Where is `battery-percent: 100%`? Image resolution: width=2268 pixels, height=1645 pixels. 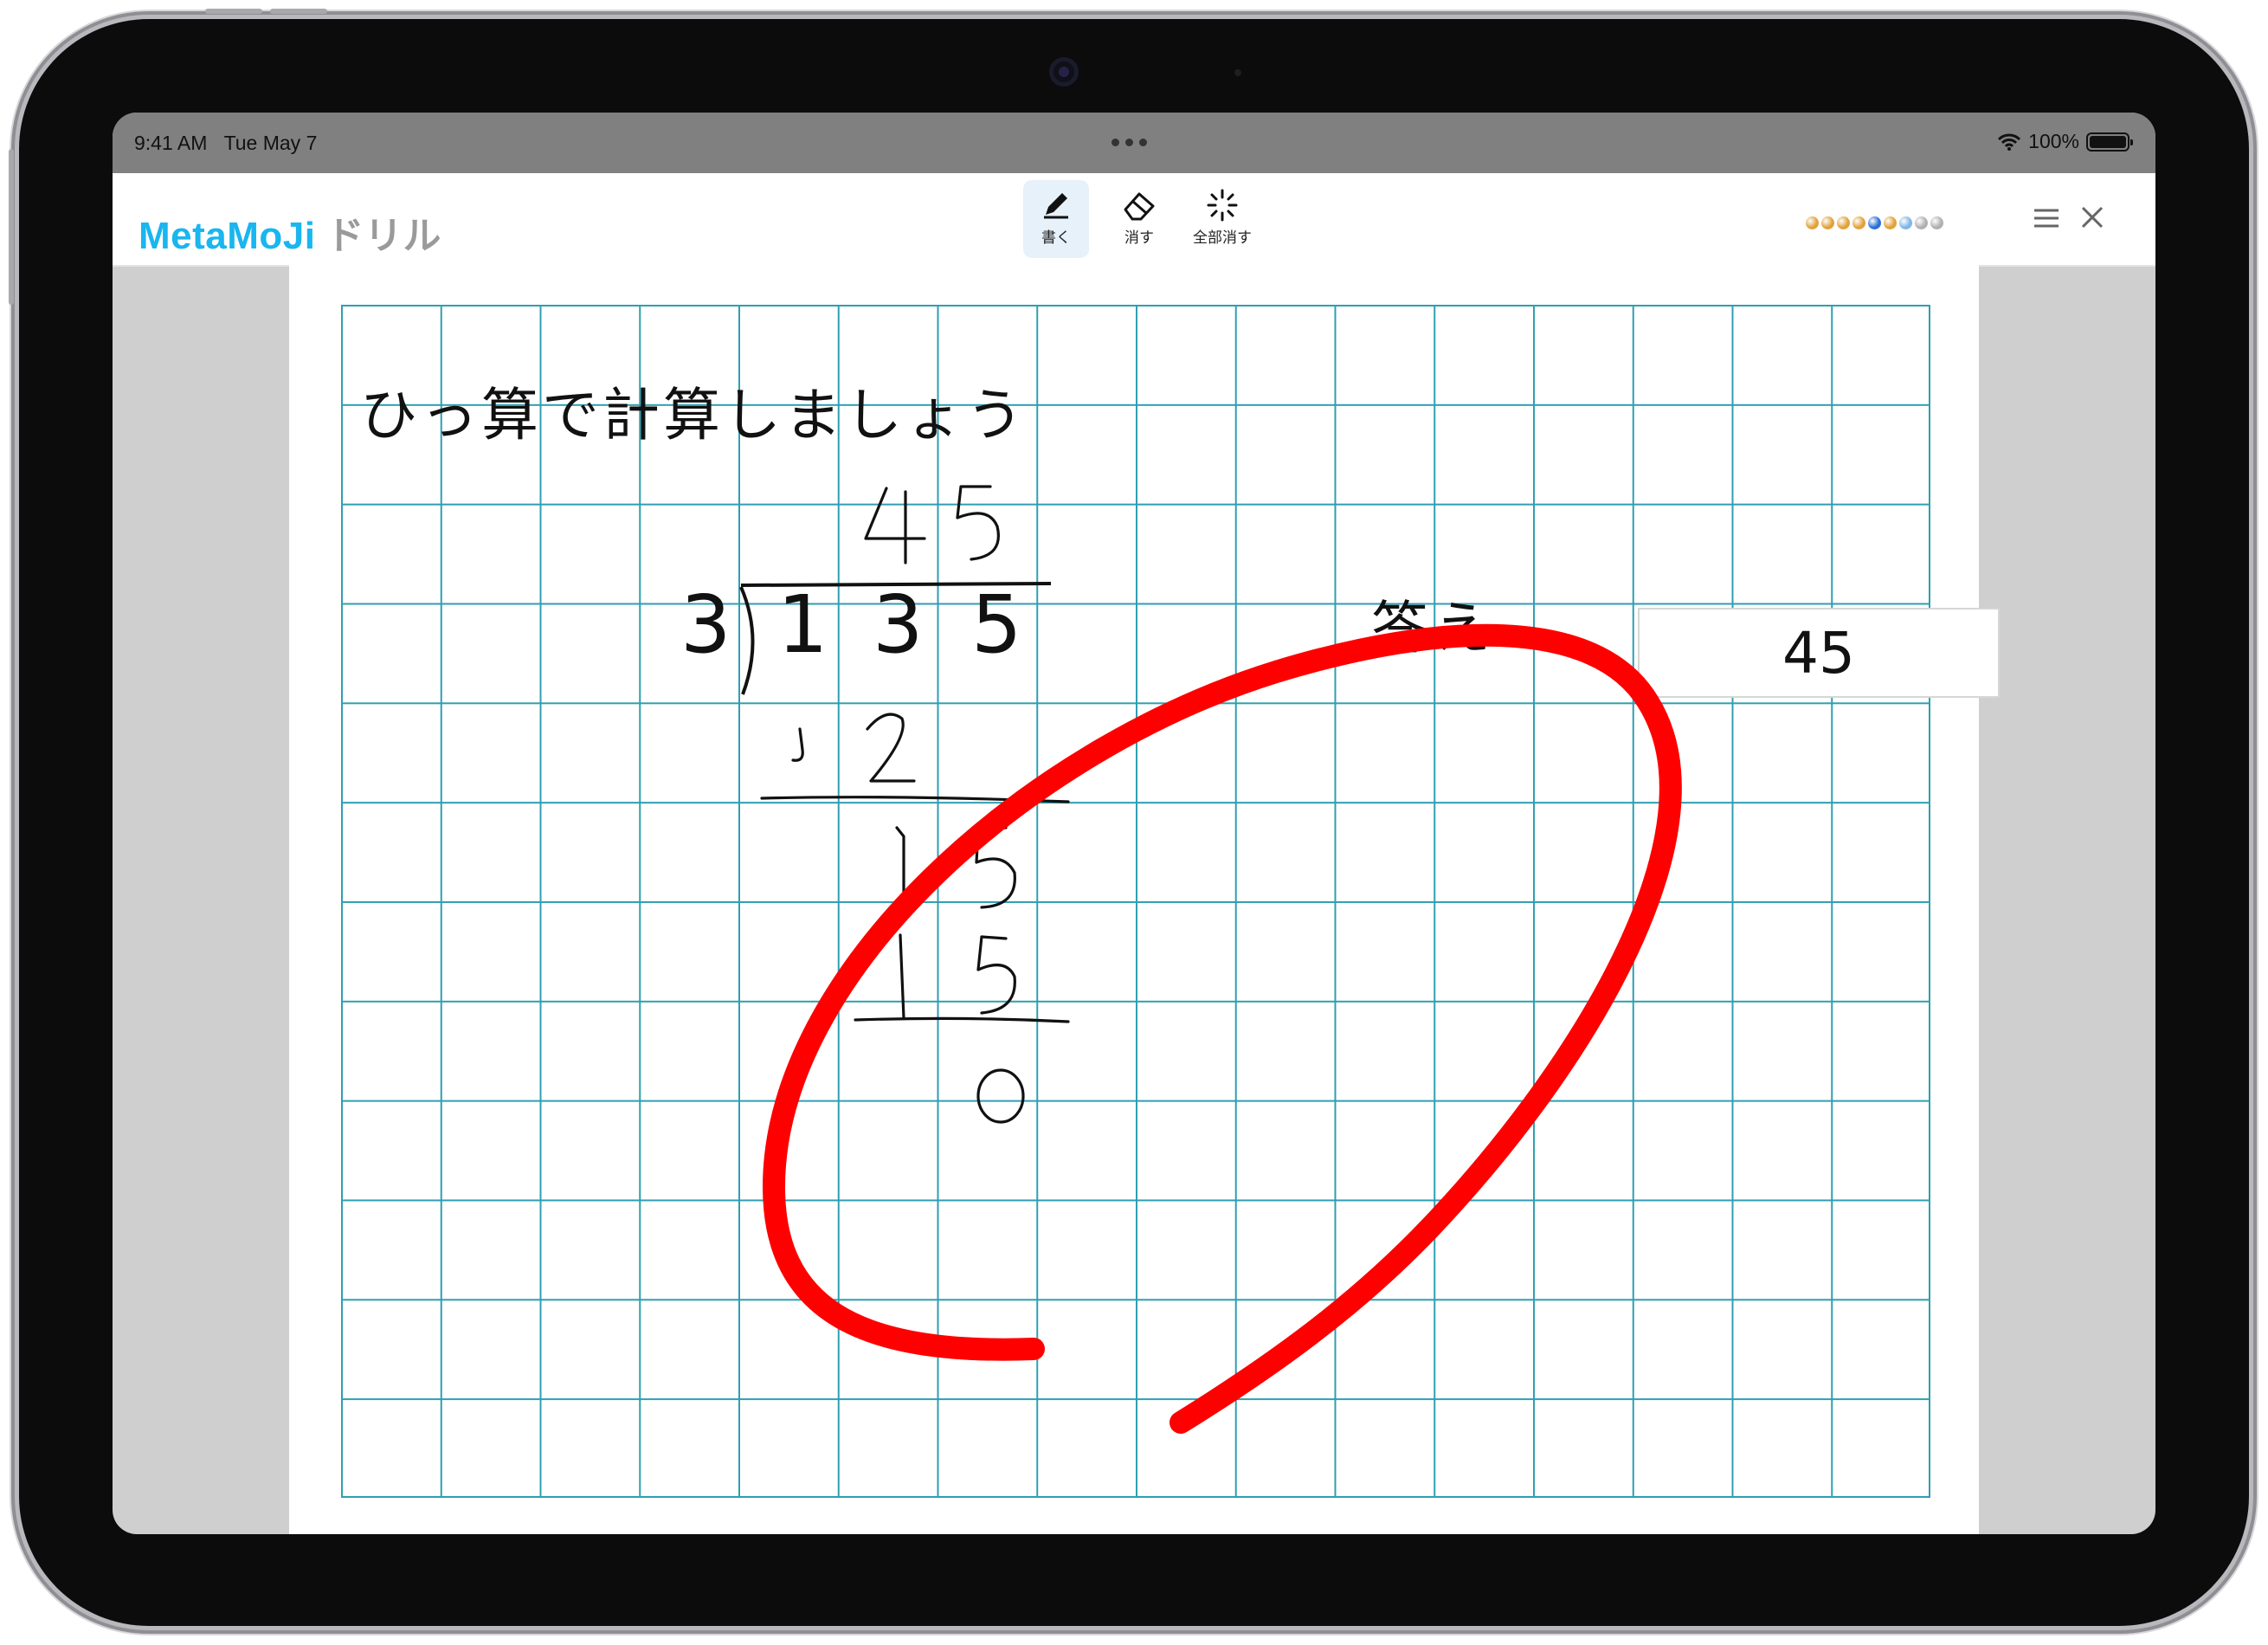 battery-percent: 100% is located at coordinates (2053, 141).